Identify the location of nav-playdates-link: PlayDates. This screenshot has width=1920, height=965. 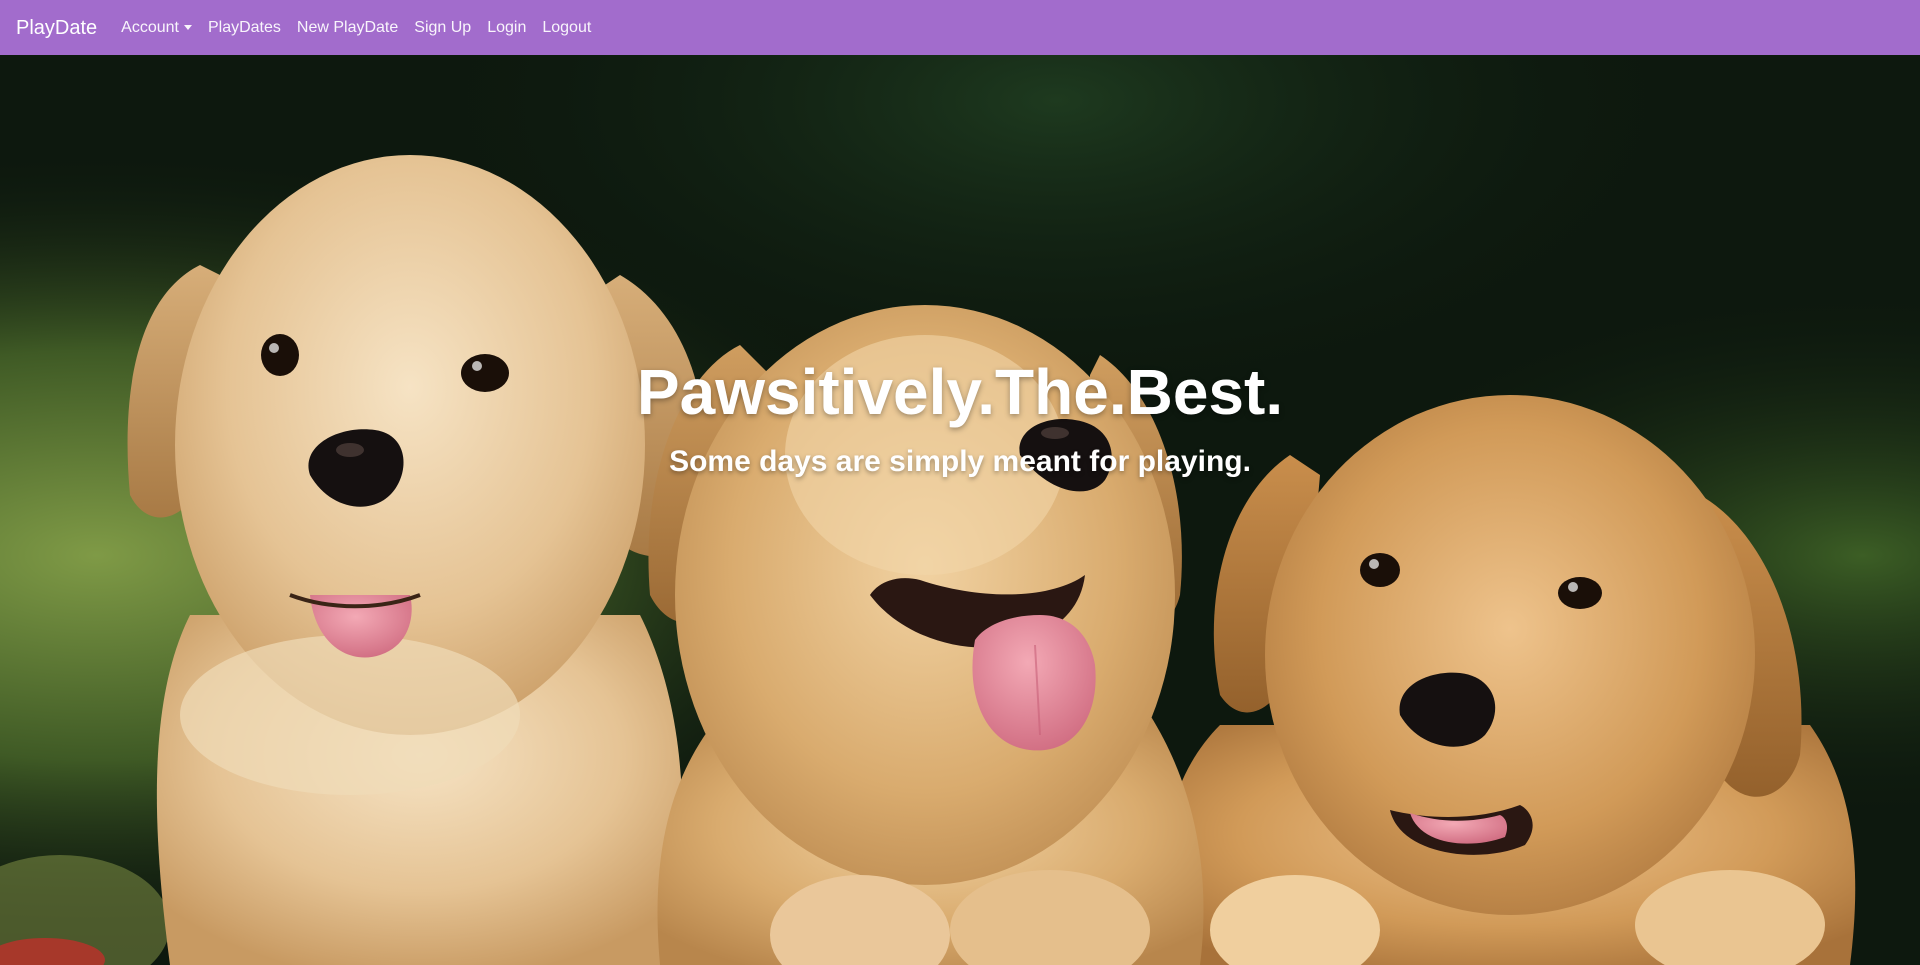
(244, 28).